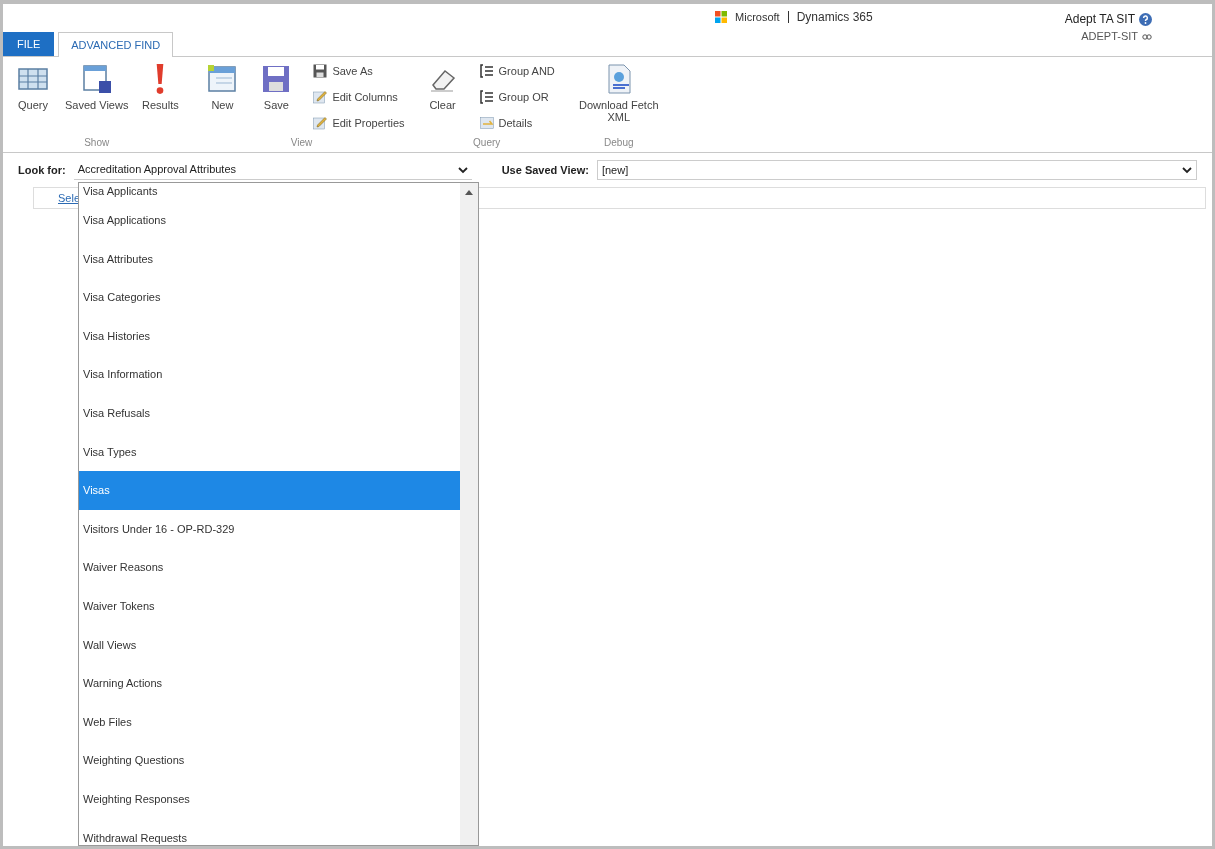  What do you see at coordinates (358, 71) in the screenshot?
I see `ribbon-button: Save As` at bounding box center [358, 71].